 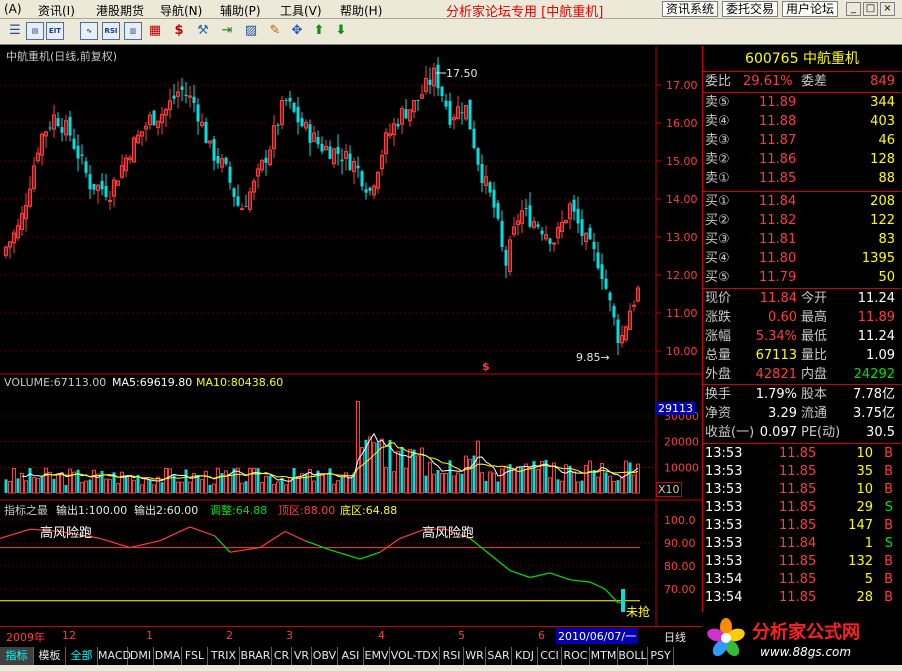 I want to click on menu-item-assist: 辅助(P), so click(x=240, y=10).